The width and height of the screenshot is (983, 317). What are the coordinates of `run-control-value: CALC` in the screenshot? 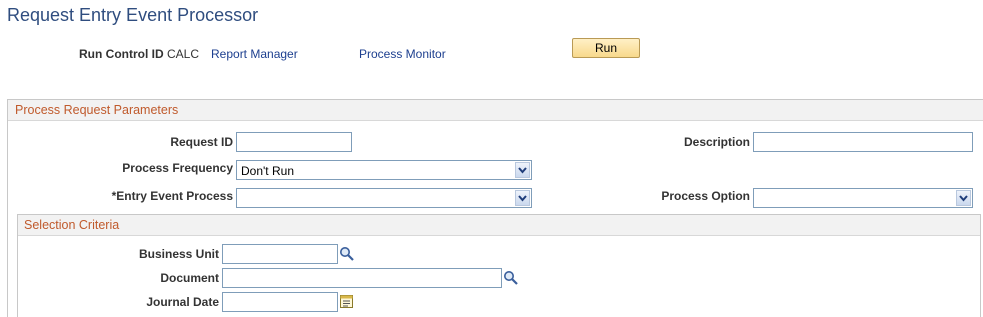 It's located at (183, 54).